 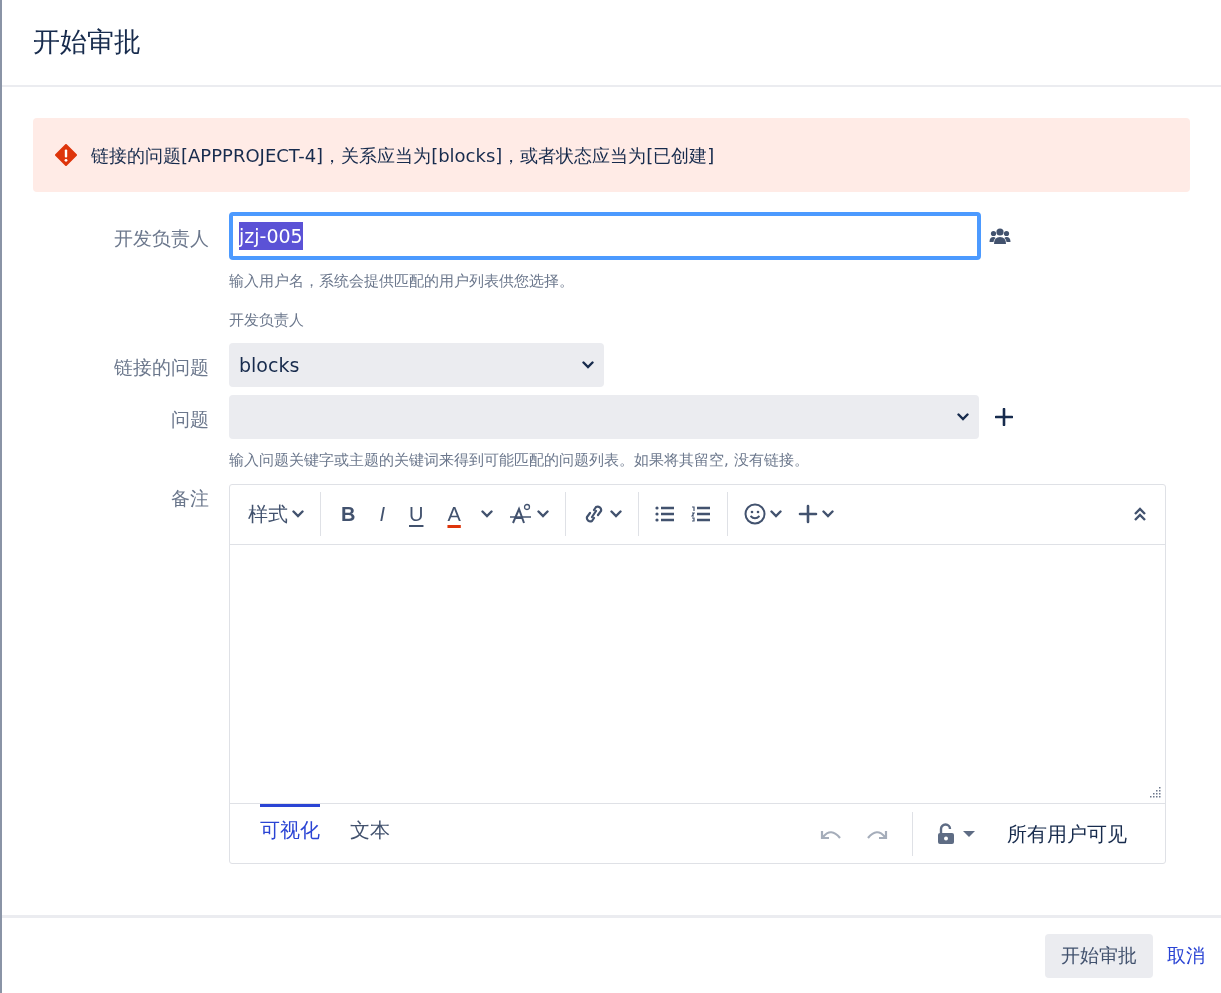 I want to click on visibility-selector: 所有用户可见, so click(x=1067, y=833).